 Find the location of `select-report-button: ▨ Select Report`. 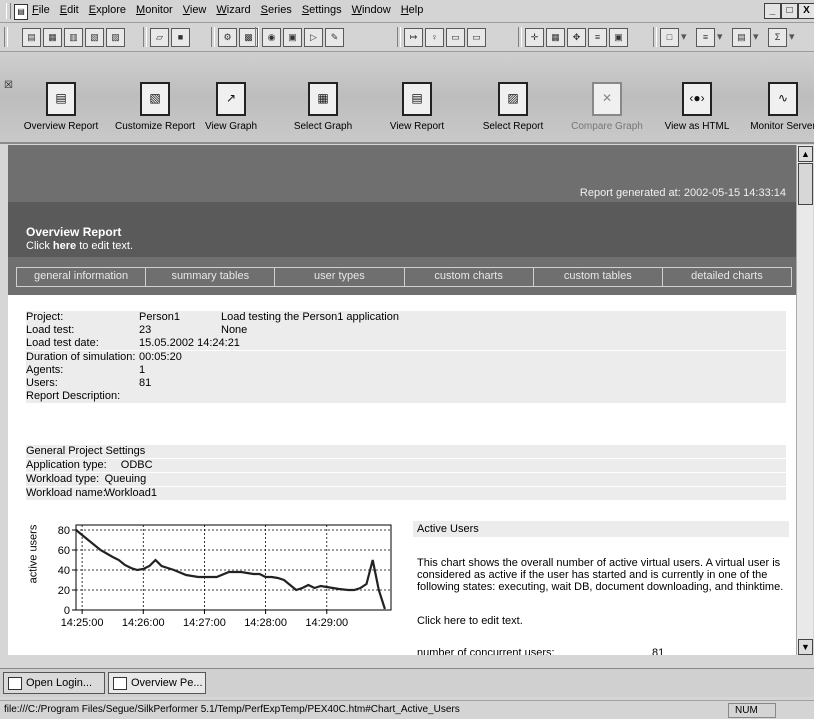

select-report-button: ▨ Select Report is located at coordinates (513, 107).